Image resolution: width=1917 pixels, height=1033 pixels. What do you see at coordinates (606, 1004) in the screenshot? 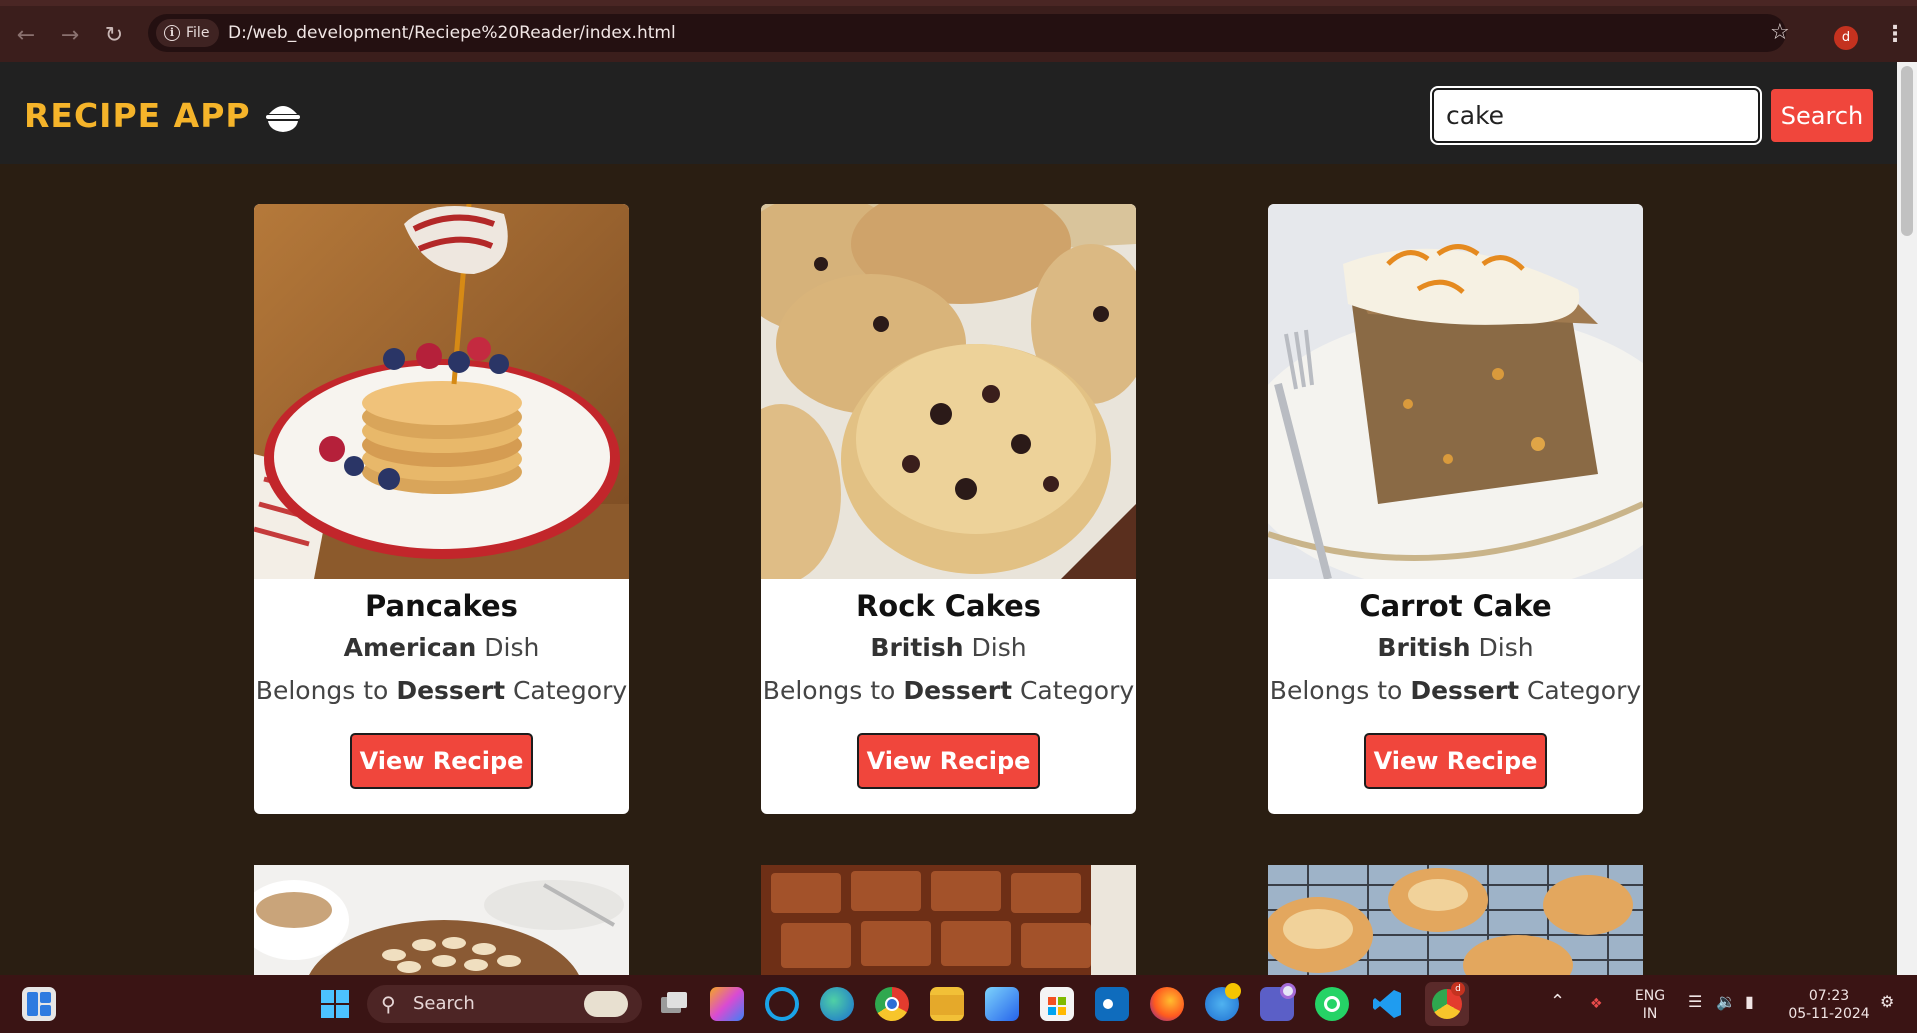
I see `search-highlight-icon` at bounding box center [606, 1004].